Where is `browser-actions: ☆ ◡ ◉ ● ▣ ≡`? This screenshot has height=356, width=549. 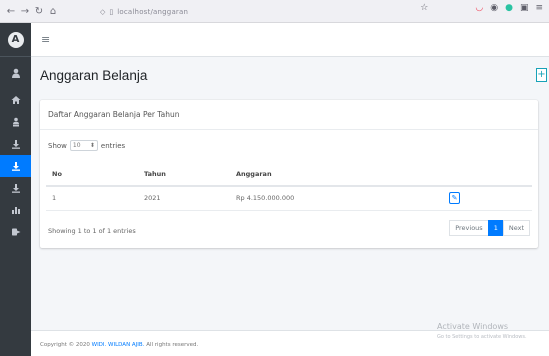
browser-actions: ☆ ◡ ◉ ● ▣ ≡ is located at coordinates (481, 8).